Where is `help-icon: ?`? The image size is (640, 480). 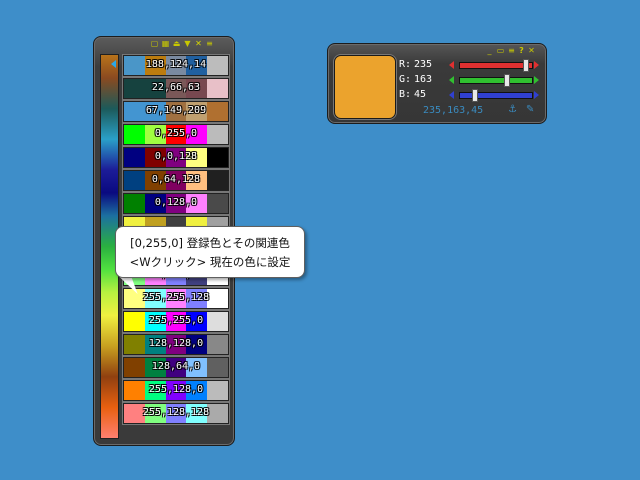
help-icon: ? is located at coordinates (521, 51).